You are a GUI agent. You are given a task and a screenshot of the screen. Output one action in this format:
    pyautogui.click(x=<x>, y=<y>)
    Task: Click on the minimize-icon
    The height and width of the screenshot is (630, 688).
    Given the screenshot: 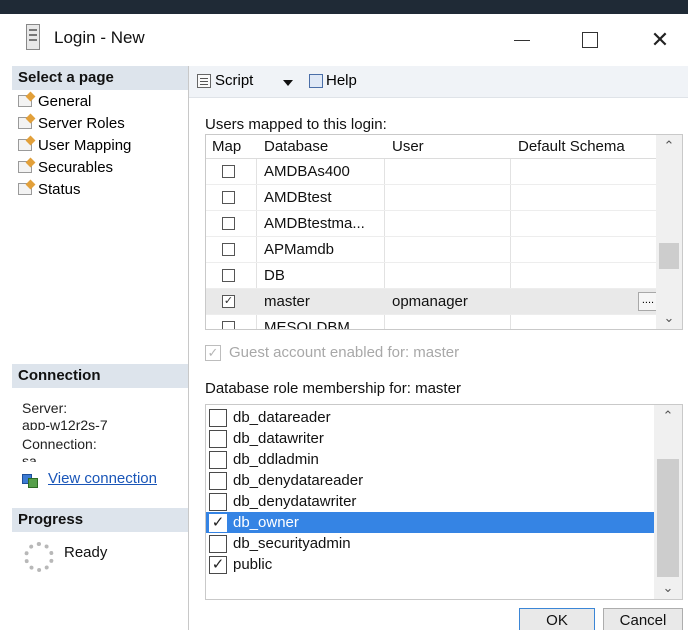 What is the action you would take?
    pyautogui.click(x=522, y=40)
    